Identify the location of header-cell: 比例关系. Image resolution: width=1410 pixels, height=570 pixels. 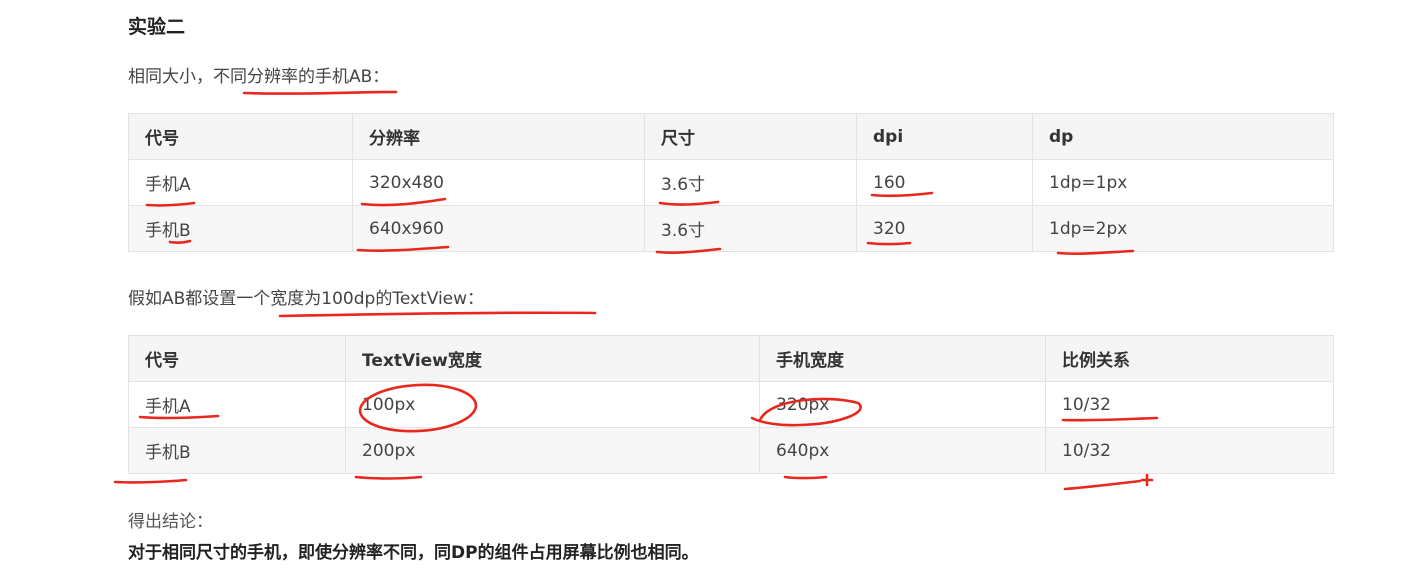
(1189, 358).